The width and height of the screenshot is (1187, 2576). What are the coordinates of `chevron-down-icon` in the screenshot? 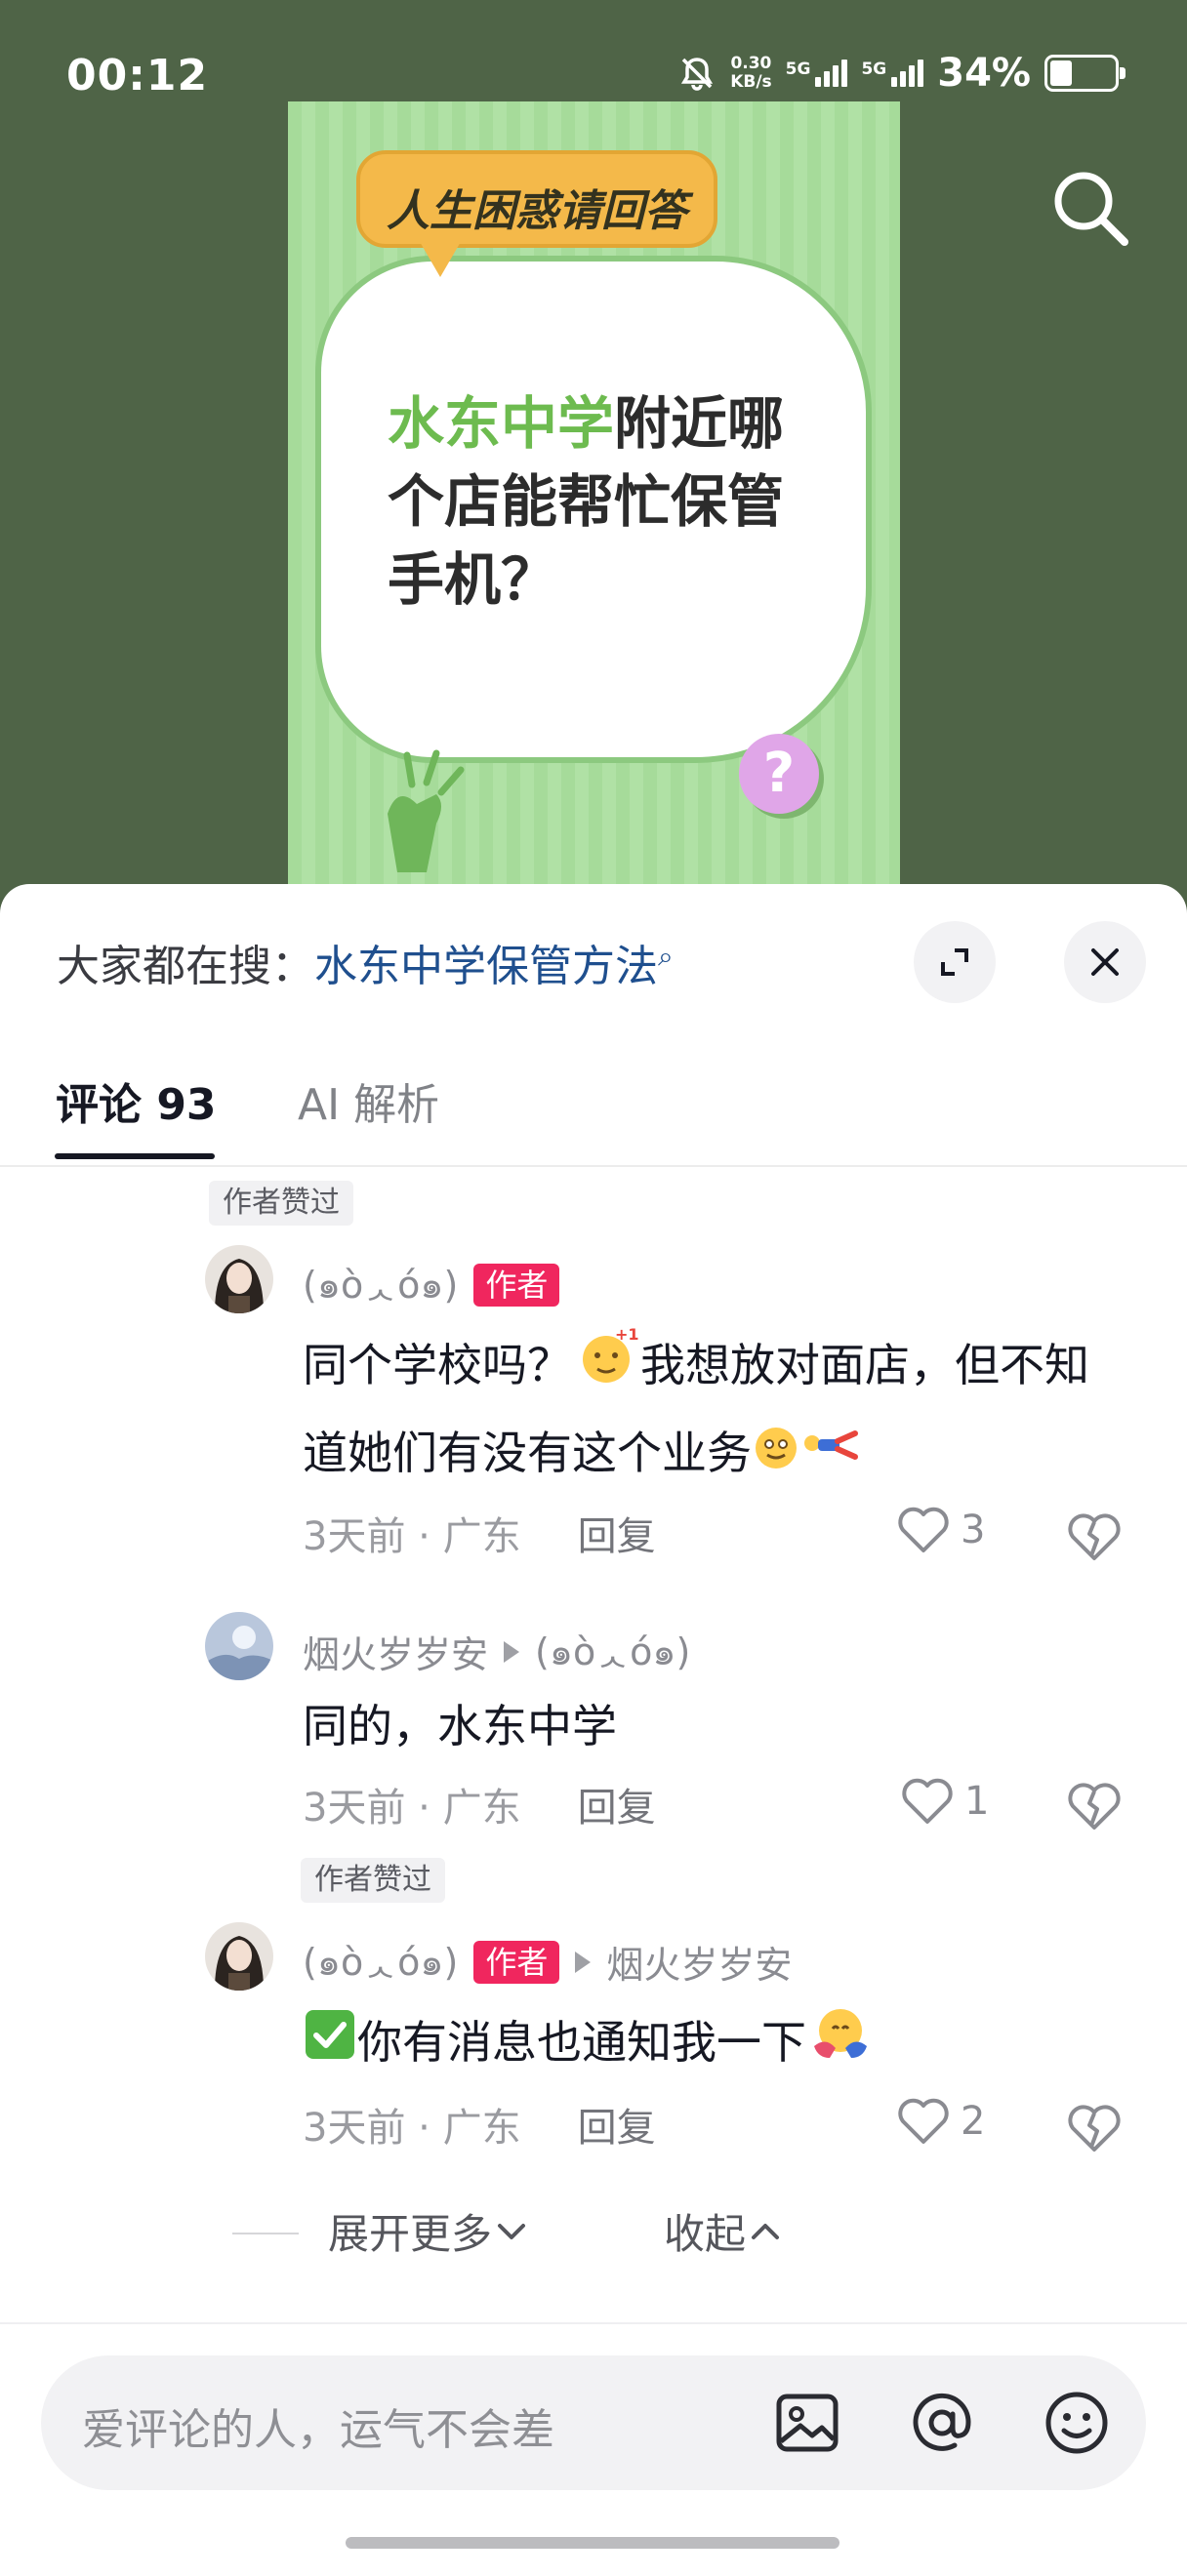 It's located at (512, 2231).